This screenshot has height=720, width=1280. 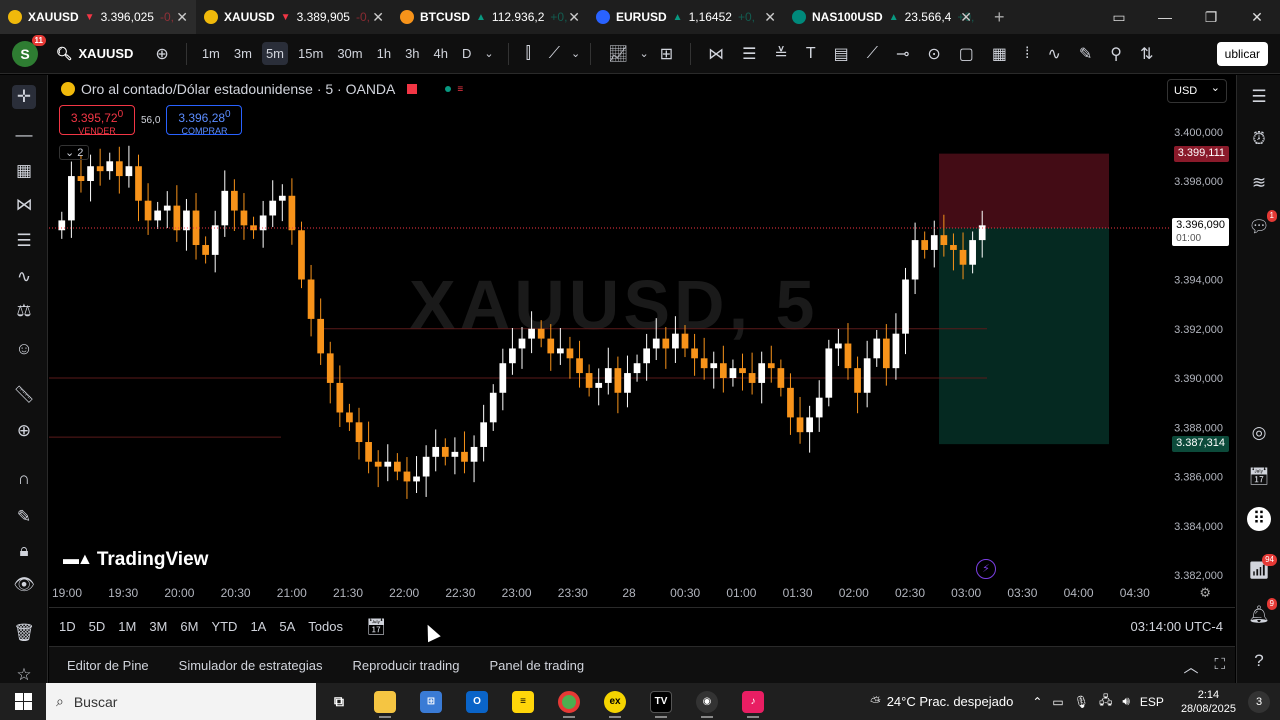 What do you see at coordinates (1053, 54) in the screenshot?
I see `path-tool-icon: ∿` at bounding box center [1053, 54].